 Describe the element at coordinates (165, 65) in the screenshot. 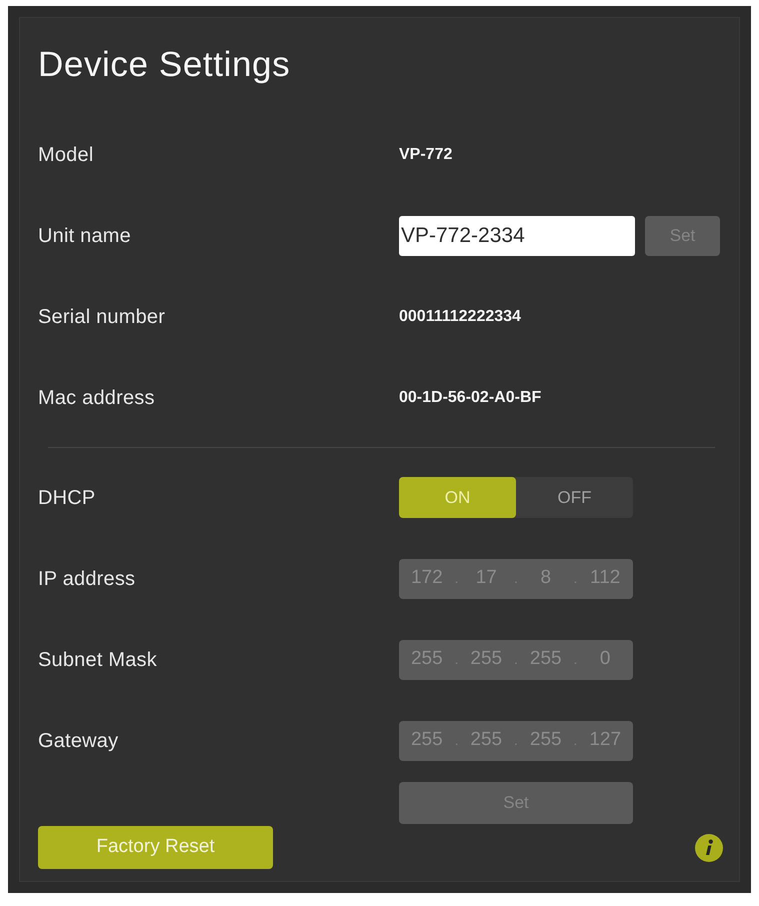

I see `page-title: Device Settings` at that location.